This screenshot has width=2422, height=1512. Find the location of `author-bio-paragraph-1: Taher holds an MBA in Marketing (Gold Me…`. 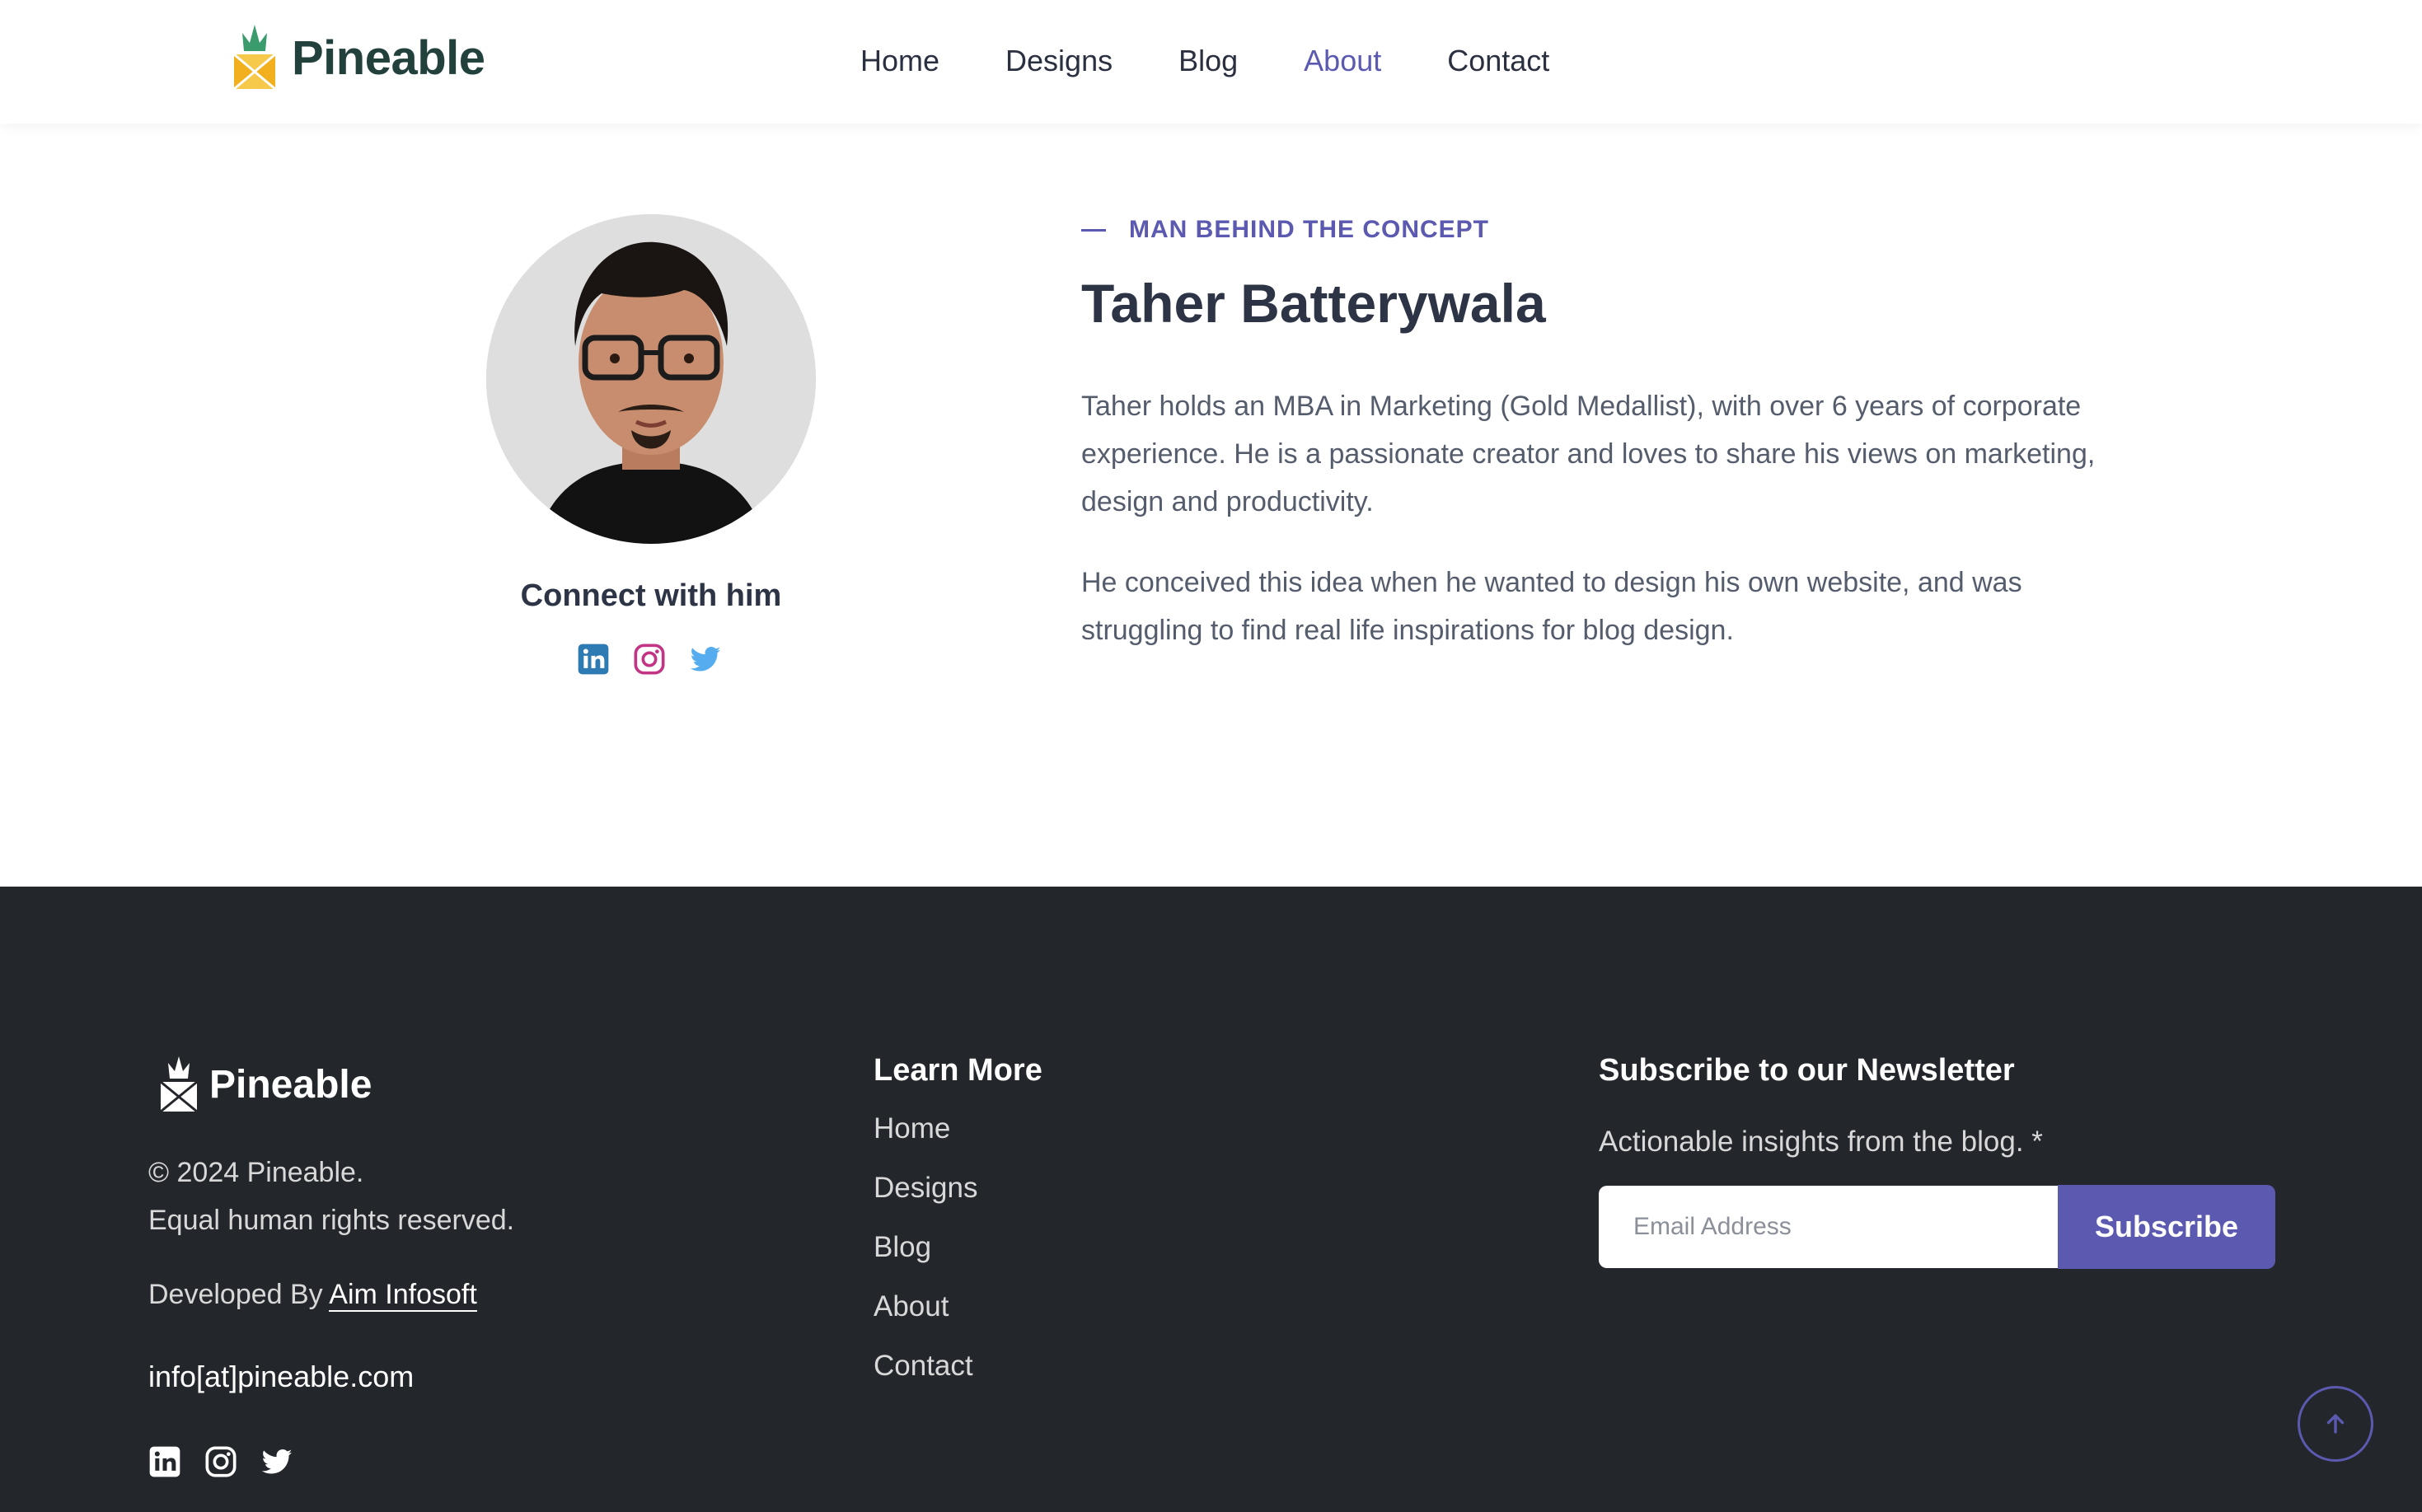

author-bio-paragraph-1: Taher holds an MBA in Marketing (Gold Me… is located at coordinates (1588, 454).